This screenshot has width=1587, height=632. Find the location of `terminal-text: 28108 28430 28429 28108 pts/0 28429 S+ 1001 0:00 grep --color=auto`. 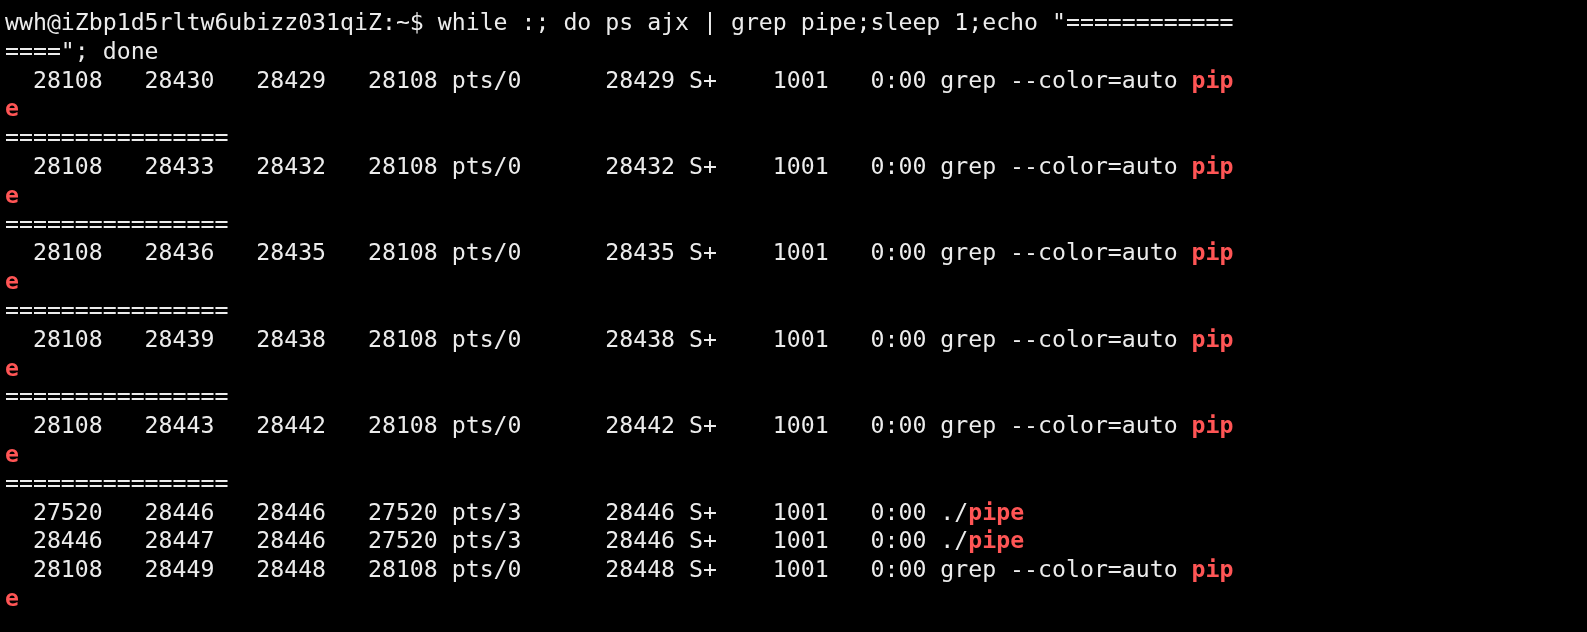

terminal-text: 28108 28430 28429 28108 pts/0 28429 S+ 1001 0:00 grep --color=auto is located at coordinates (605, 79).